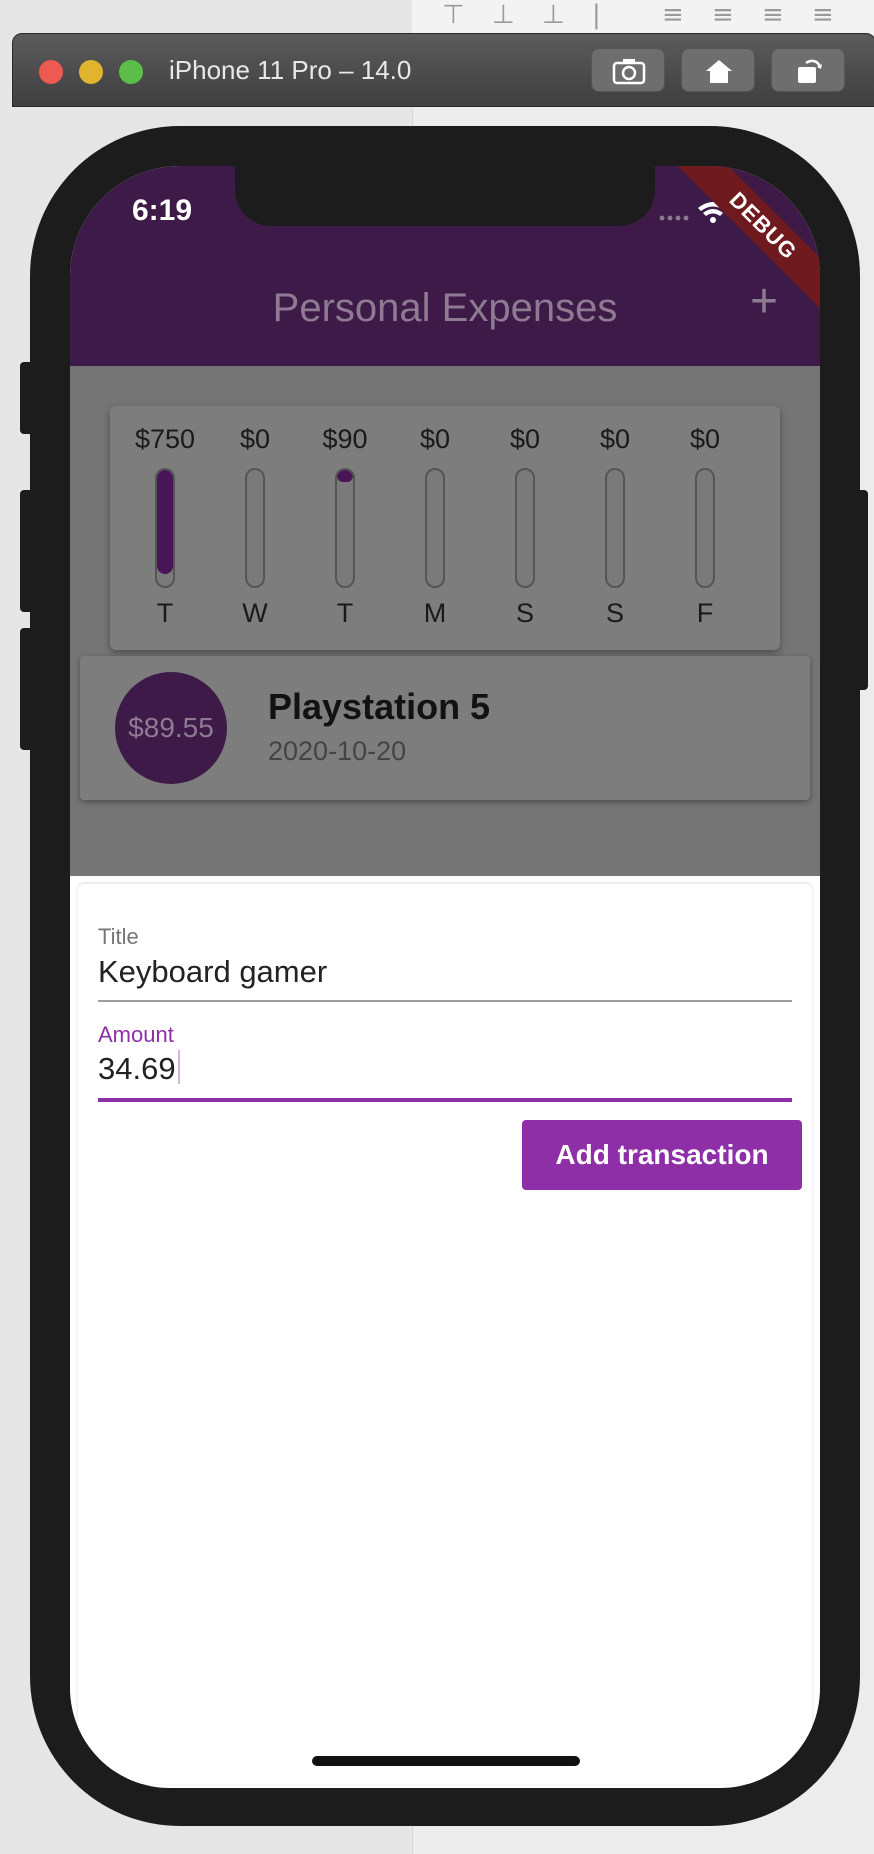 The width and height of the screenshot is (874, 1854). I want to click on transaction-date: 2020-10-20, so click(337, 751).